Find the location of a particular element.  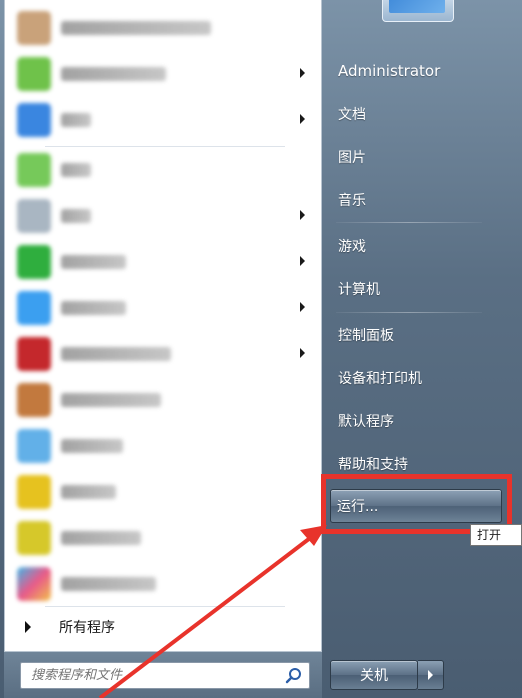

shutdown-options-button is located at coordinates (431, 675).